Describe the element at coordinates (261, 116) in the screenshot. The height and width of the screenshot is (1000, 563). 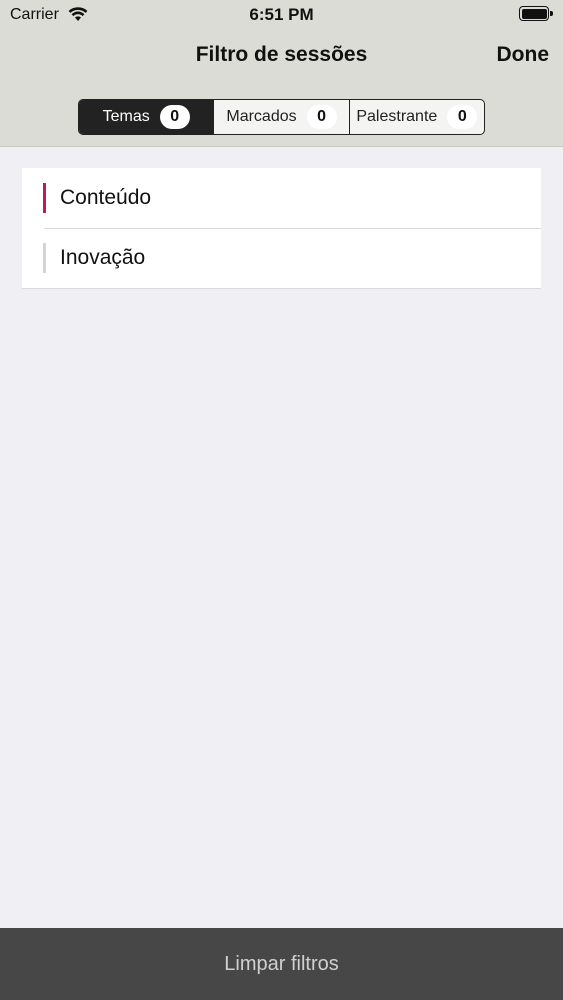
I see `segment-label: Marcados` at that location.